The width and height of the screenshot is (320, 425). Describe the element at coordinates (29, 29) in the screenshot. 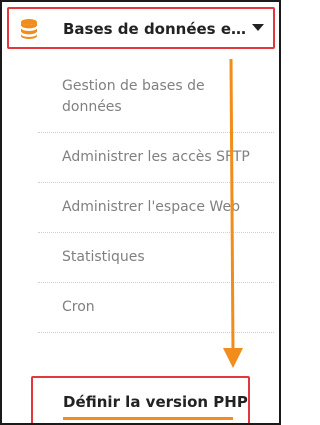

I see `database-icon` at that location.